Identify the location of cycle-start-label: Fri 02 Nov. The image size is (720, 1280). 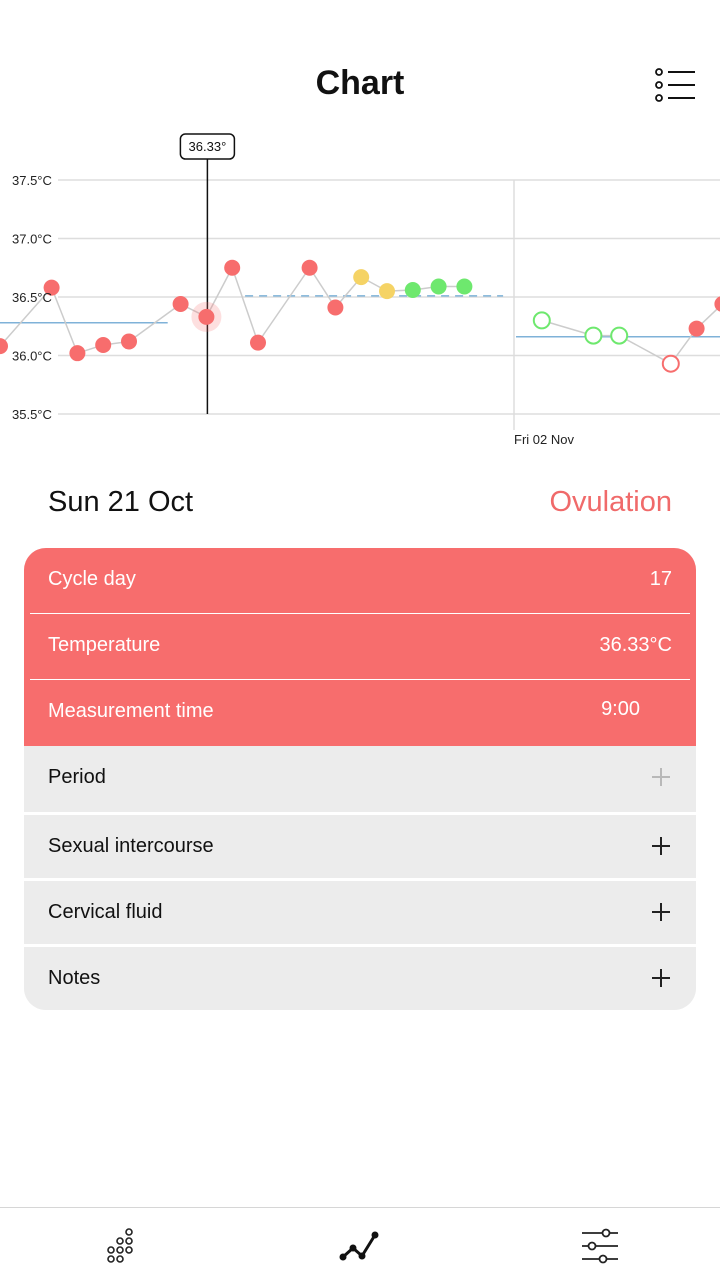
(544, 439).